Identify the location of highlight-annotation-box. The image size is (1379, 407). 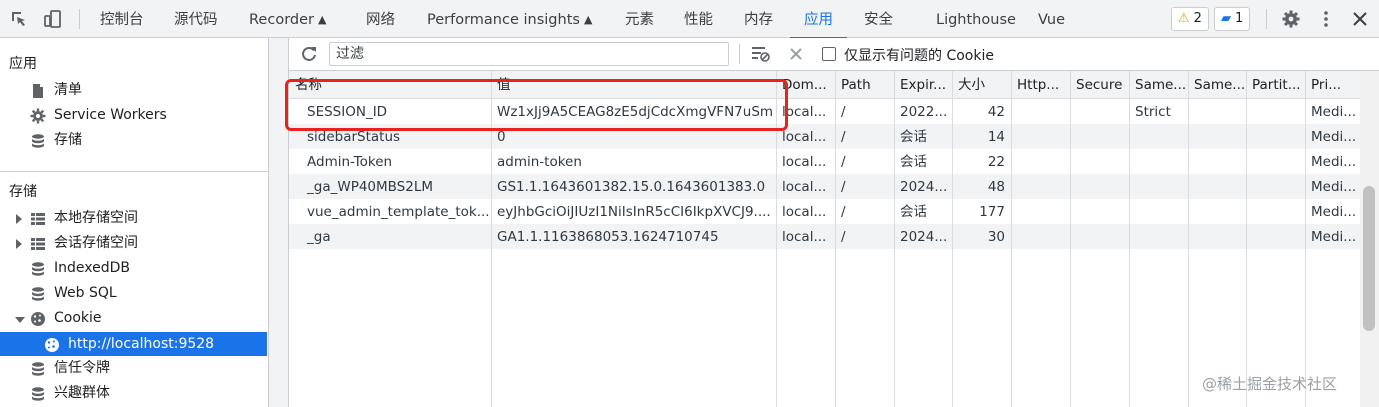
(536, 105).